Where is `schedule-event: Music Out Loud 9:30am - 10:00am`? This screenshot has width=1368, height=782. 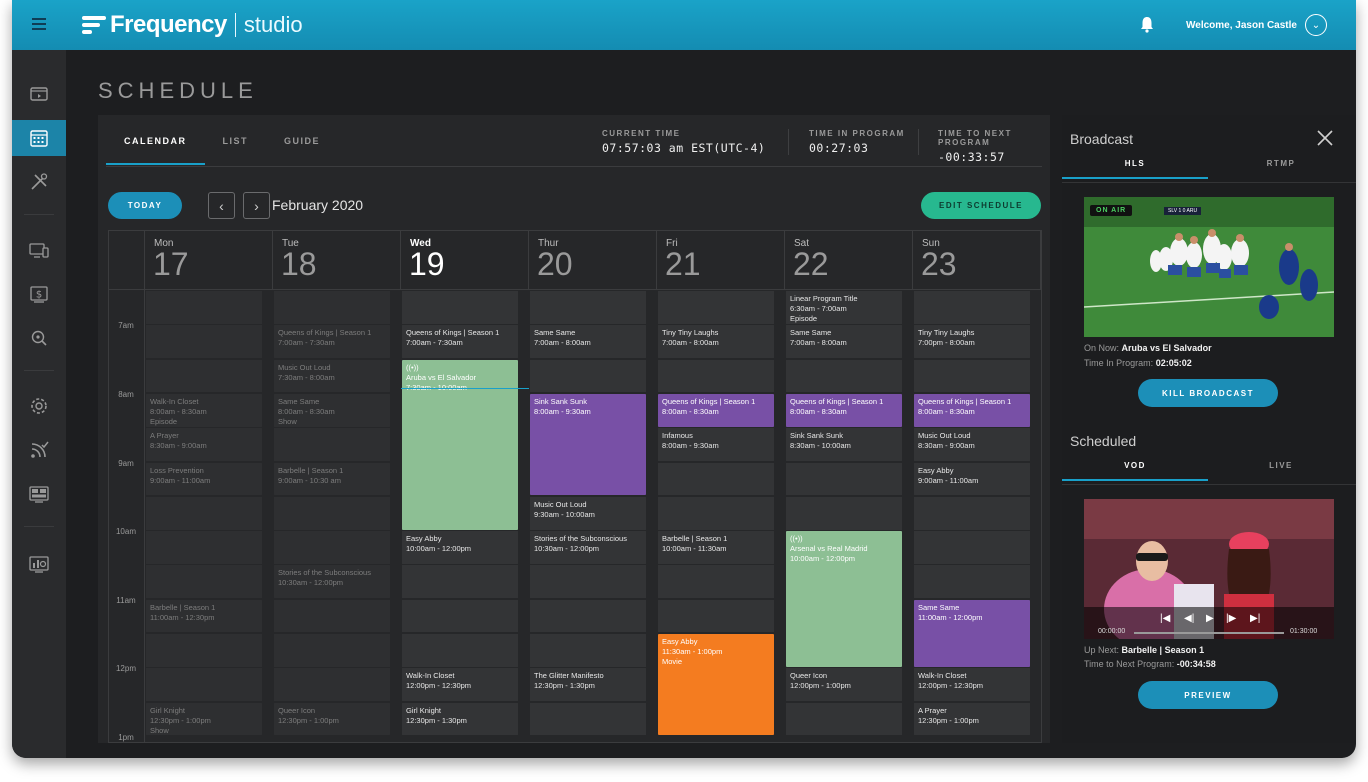 schedule-event: Music Out Loud 9:30am - 10:00am is located at coordinates (588, 513).